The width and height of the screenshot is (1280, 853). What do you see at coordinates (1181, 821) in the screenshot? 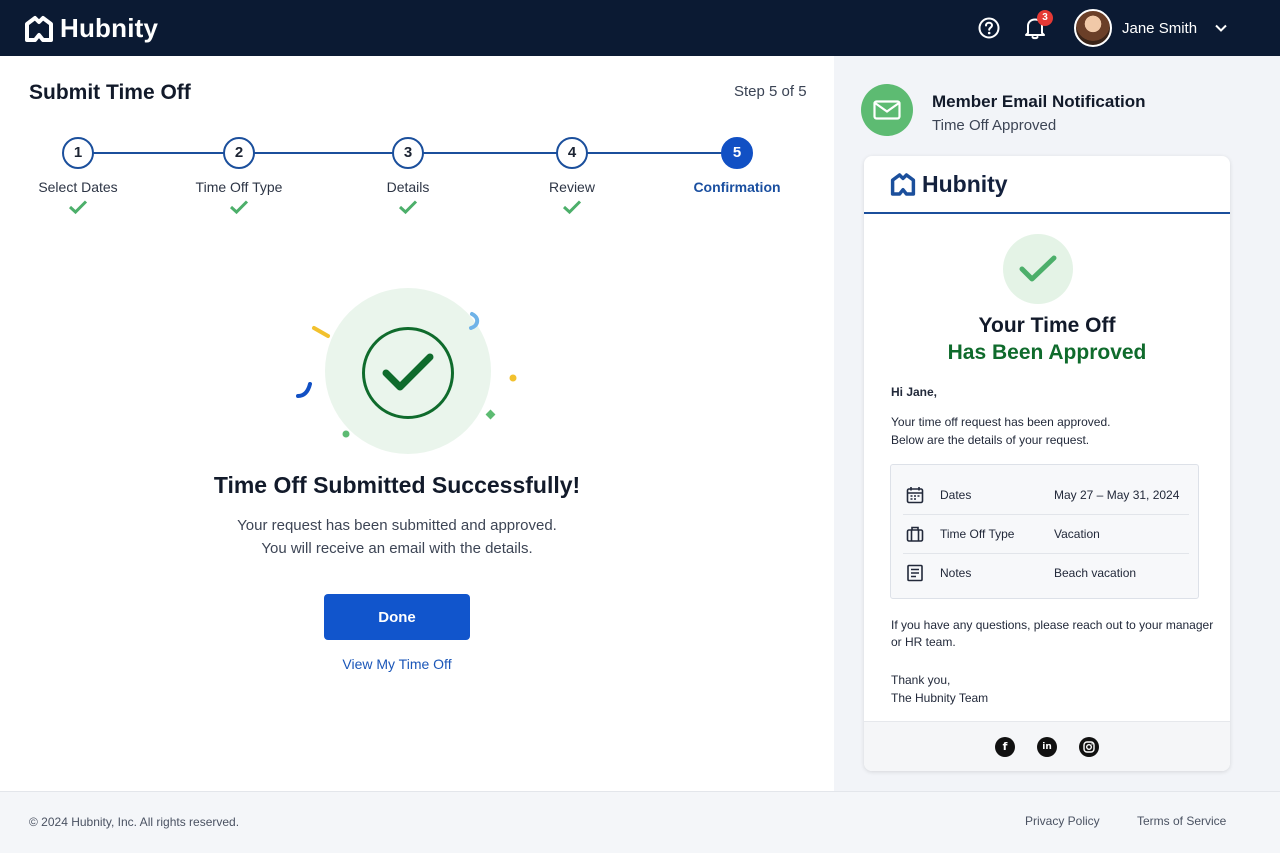
I see `terms-of-service-link: Terms of Service` at bounding box center [1181, 821].